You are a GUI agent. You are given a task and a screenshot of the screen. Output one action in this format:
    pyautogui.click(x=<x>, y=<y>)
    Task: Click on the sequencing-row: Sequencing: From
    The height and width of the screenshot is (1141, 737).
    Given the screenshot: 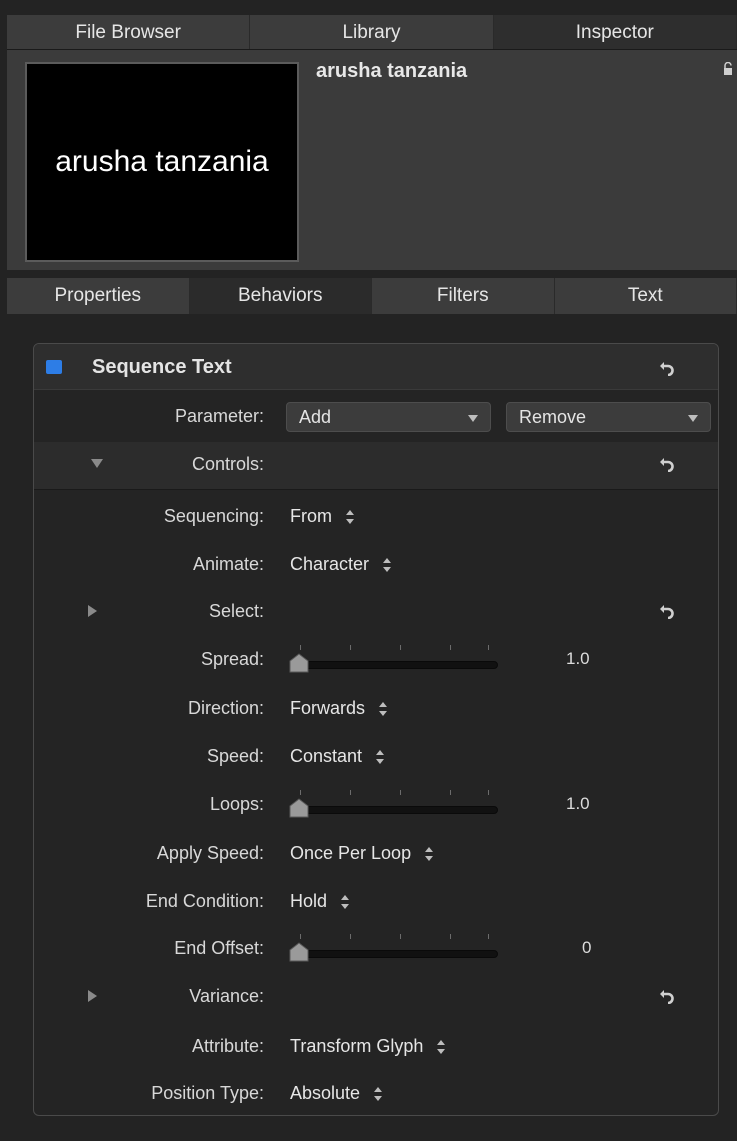 What is the action you would take?
    pyautogui.click(x=376, y=516)
    